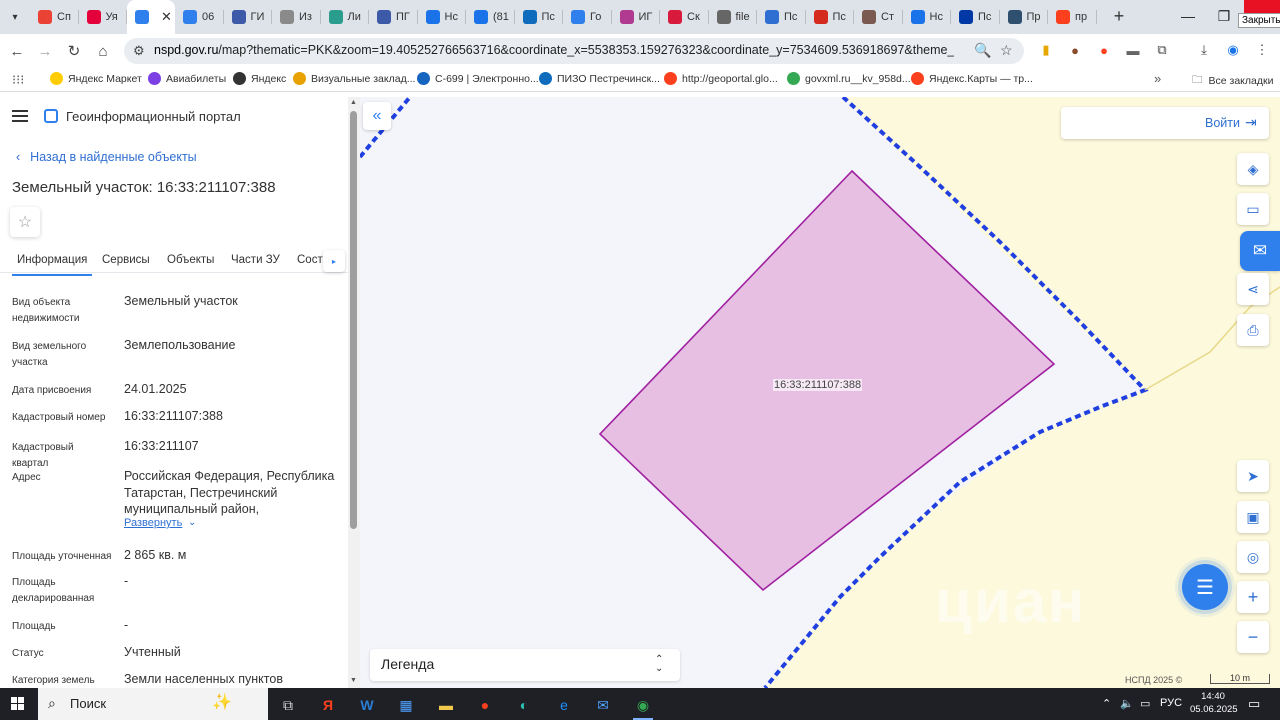 Image resolution: width=1280 pixels, height=720 pixels. What do you see at coordinates (126, 260) in the screenshot?
I see `tab-services: Сервисы` at bounding box center [126, 260].